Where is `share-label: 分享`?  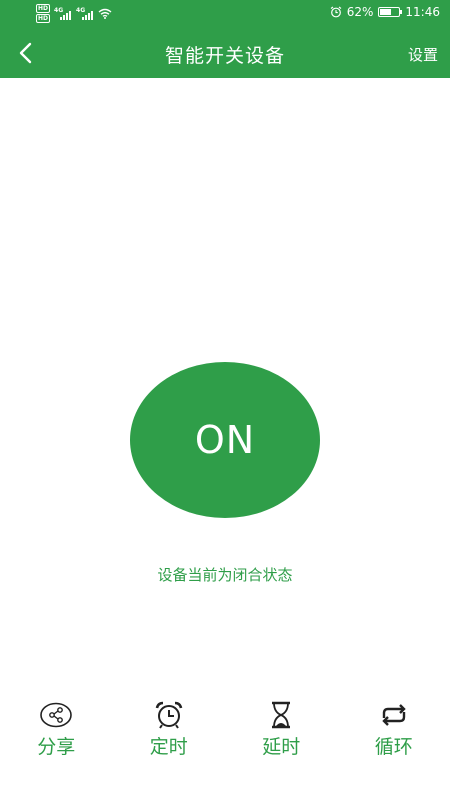 share-label: 分享 is located at coordinates (56, 747).